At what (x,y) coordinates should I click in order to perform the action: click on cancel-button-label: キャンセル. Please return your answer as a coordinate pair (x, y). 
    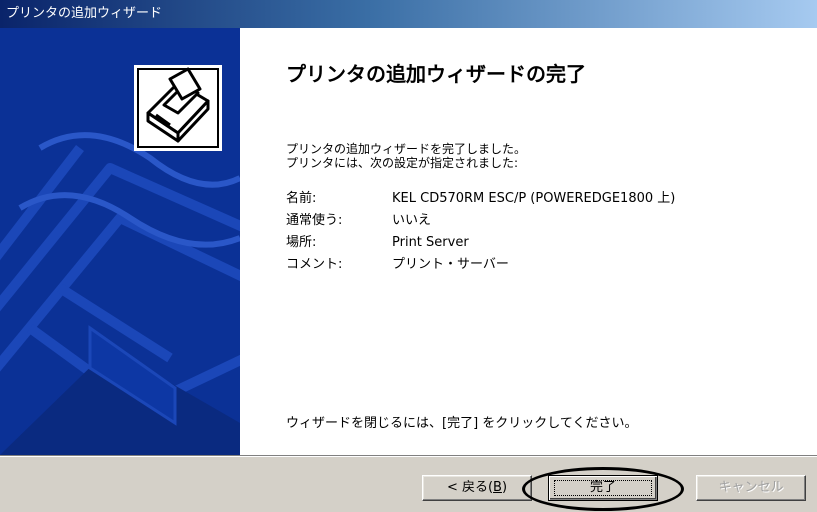
    Looking at the image, I should click on (751, 487).